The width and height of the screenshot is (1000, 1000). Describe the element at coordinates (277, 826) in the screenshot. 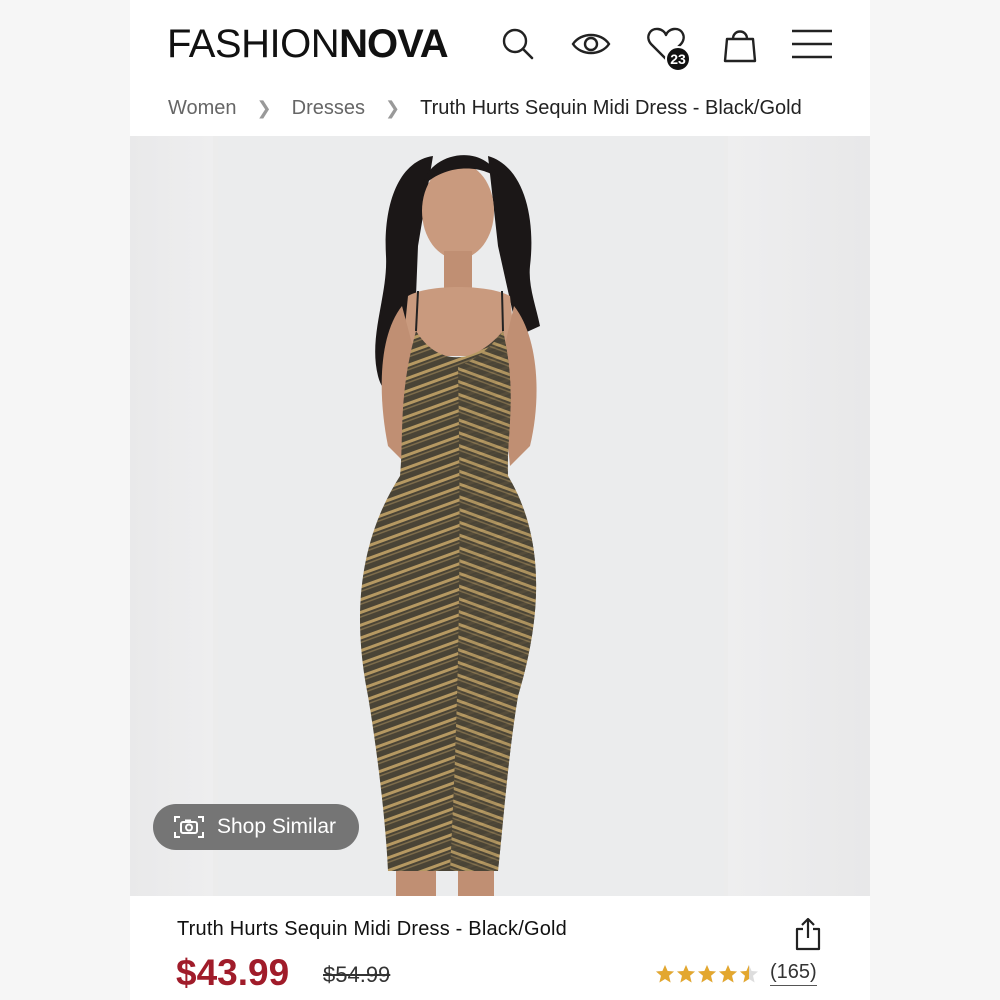

I see `shop-similar-label: Shop Similar` at that location.